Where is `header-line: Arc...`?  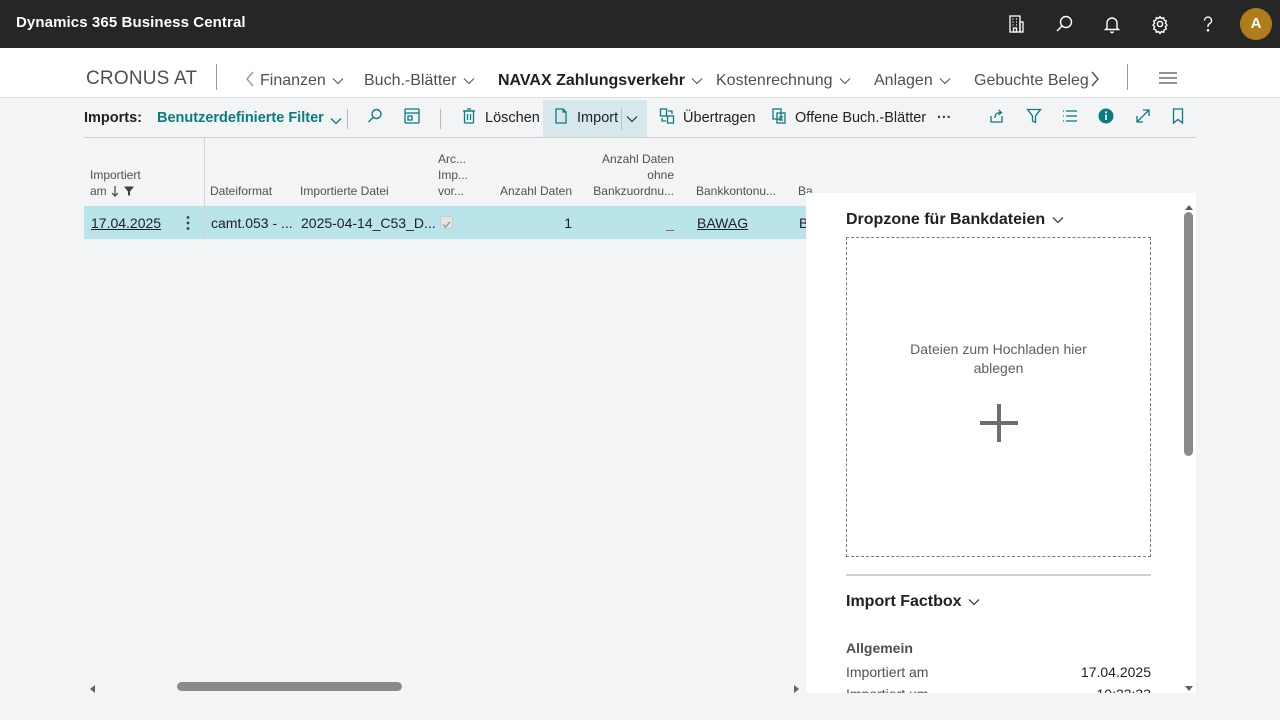 header-line: Arc... is located at coordinates (452, 159).